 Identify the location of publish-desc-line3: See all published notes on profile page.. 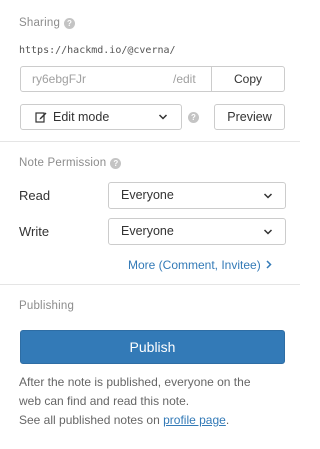
(150, 420).